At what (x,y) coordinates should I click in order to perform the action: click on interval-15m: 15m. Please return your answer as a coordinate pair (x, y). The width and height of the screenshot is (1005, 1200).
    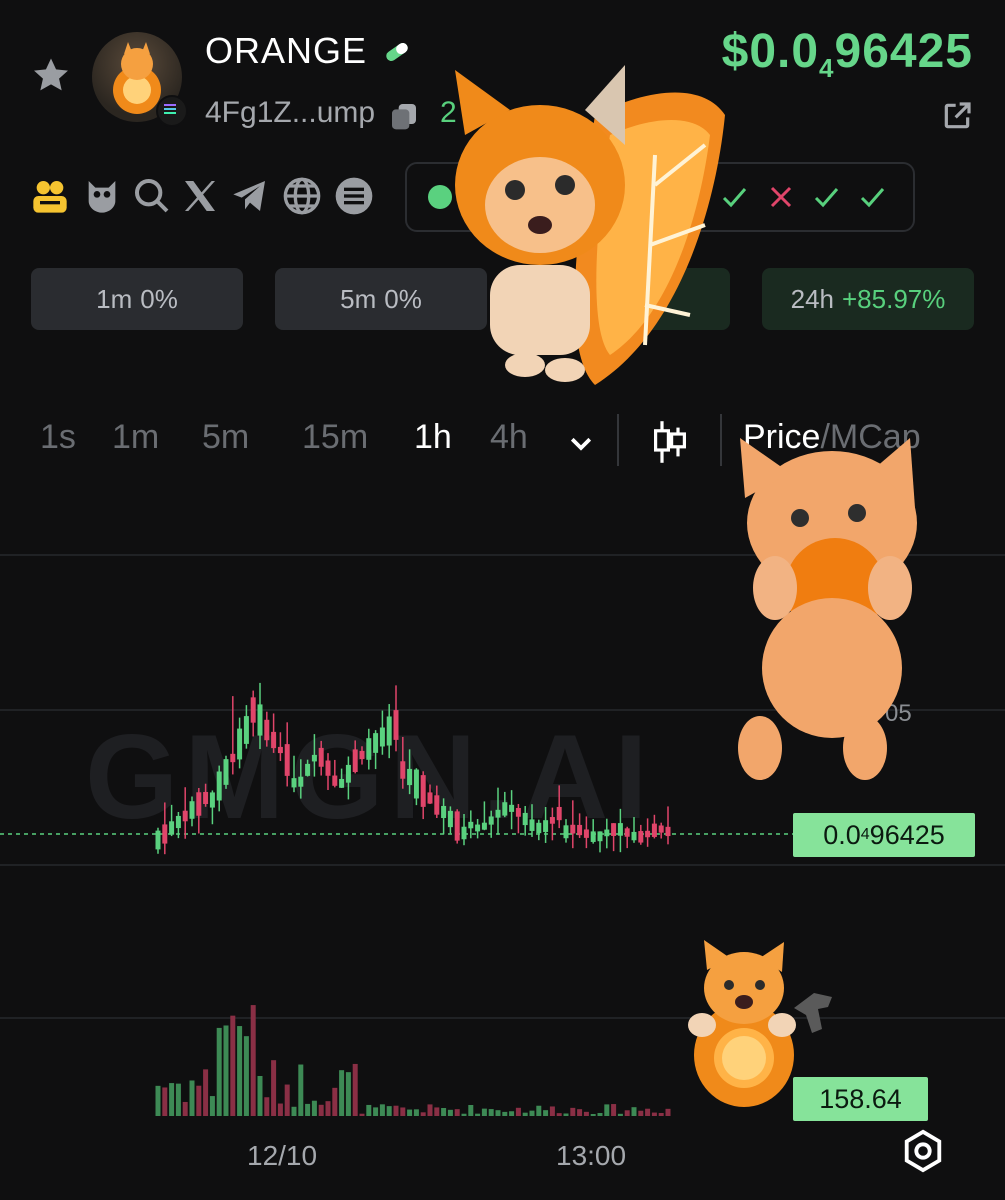
    Looking at the image, I should click on (335, 437).